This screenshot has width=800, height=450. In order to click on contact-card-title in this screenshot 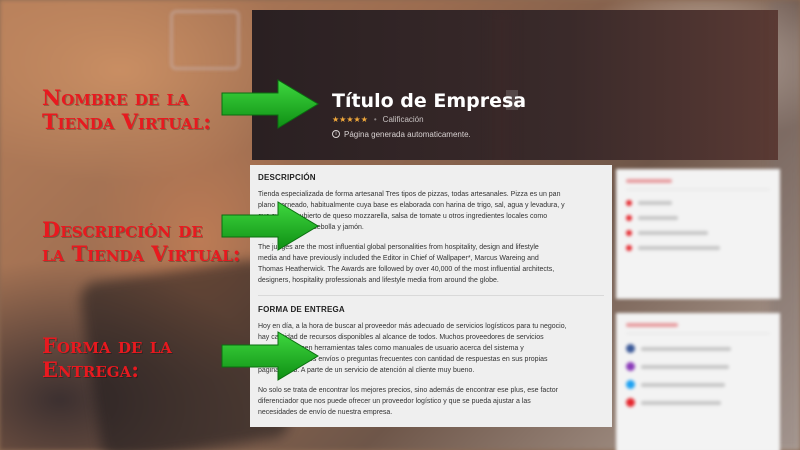, I will do `click(698, 184)`.